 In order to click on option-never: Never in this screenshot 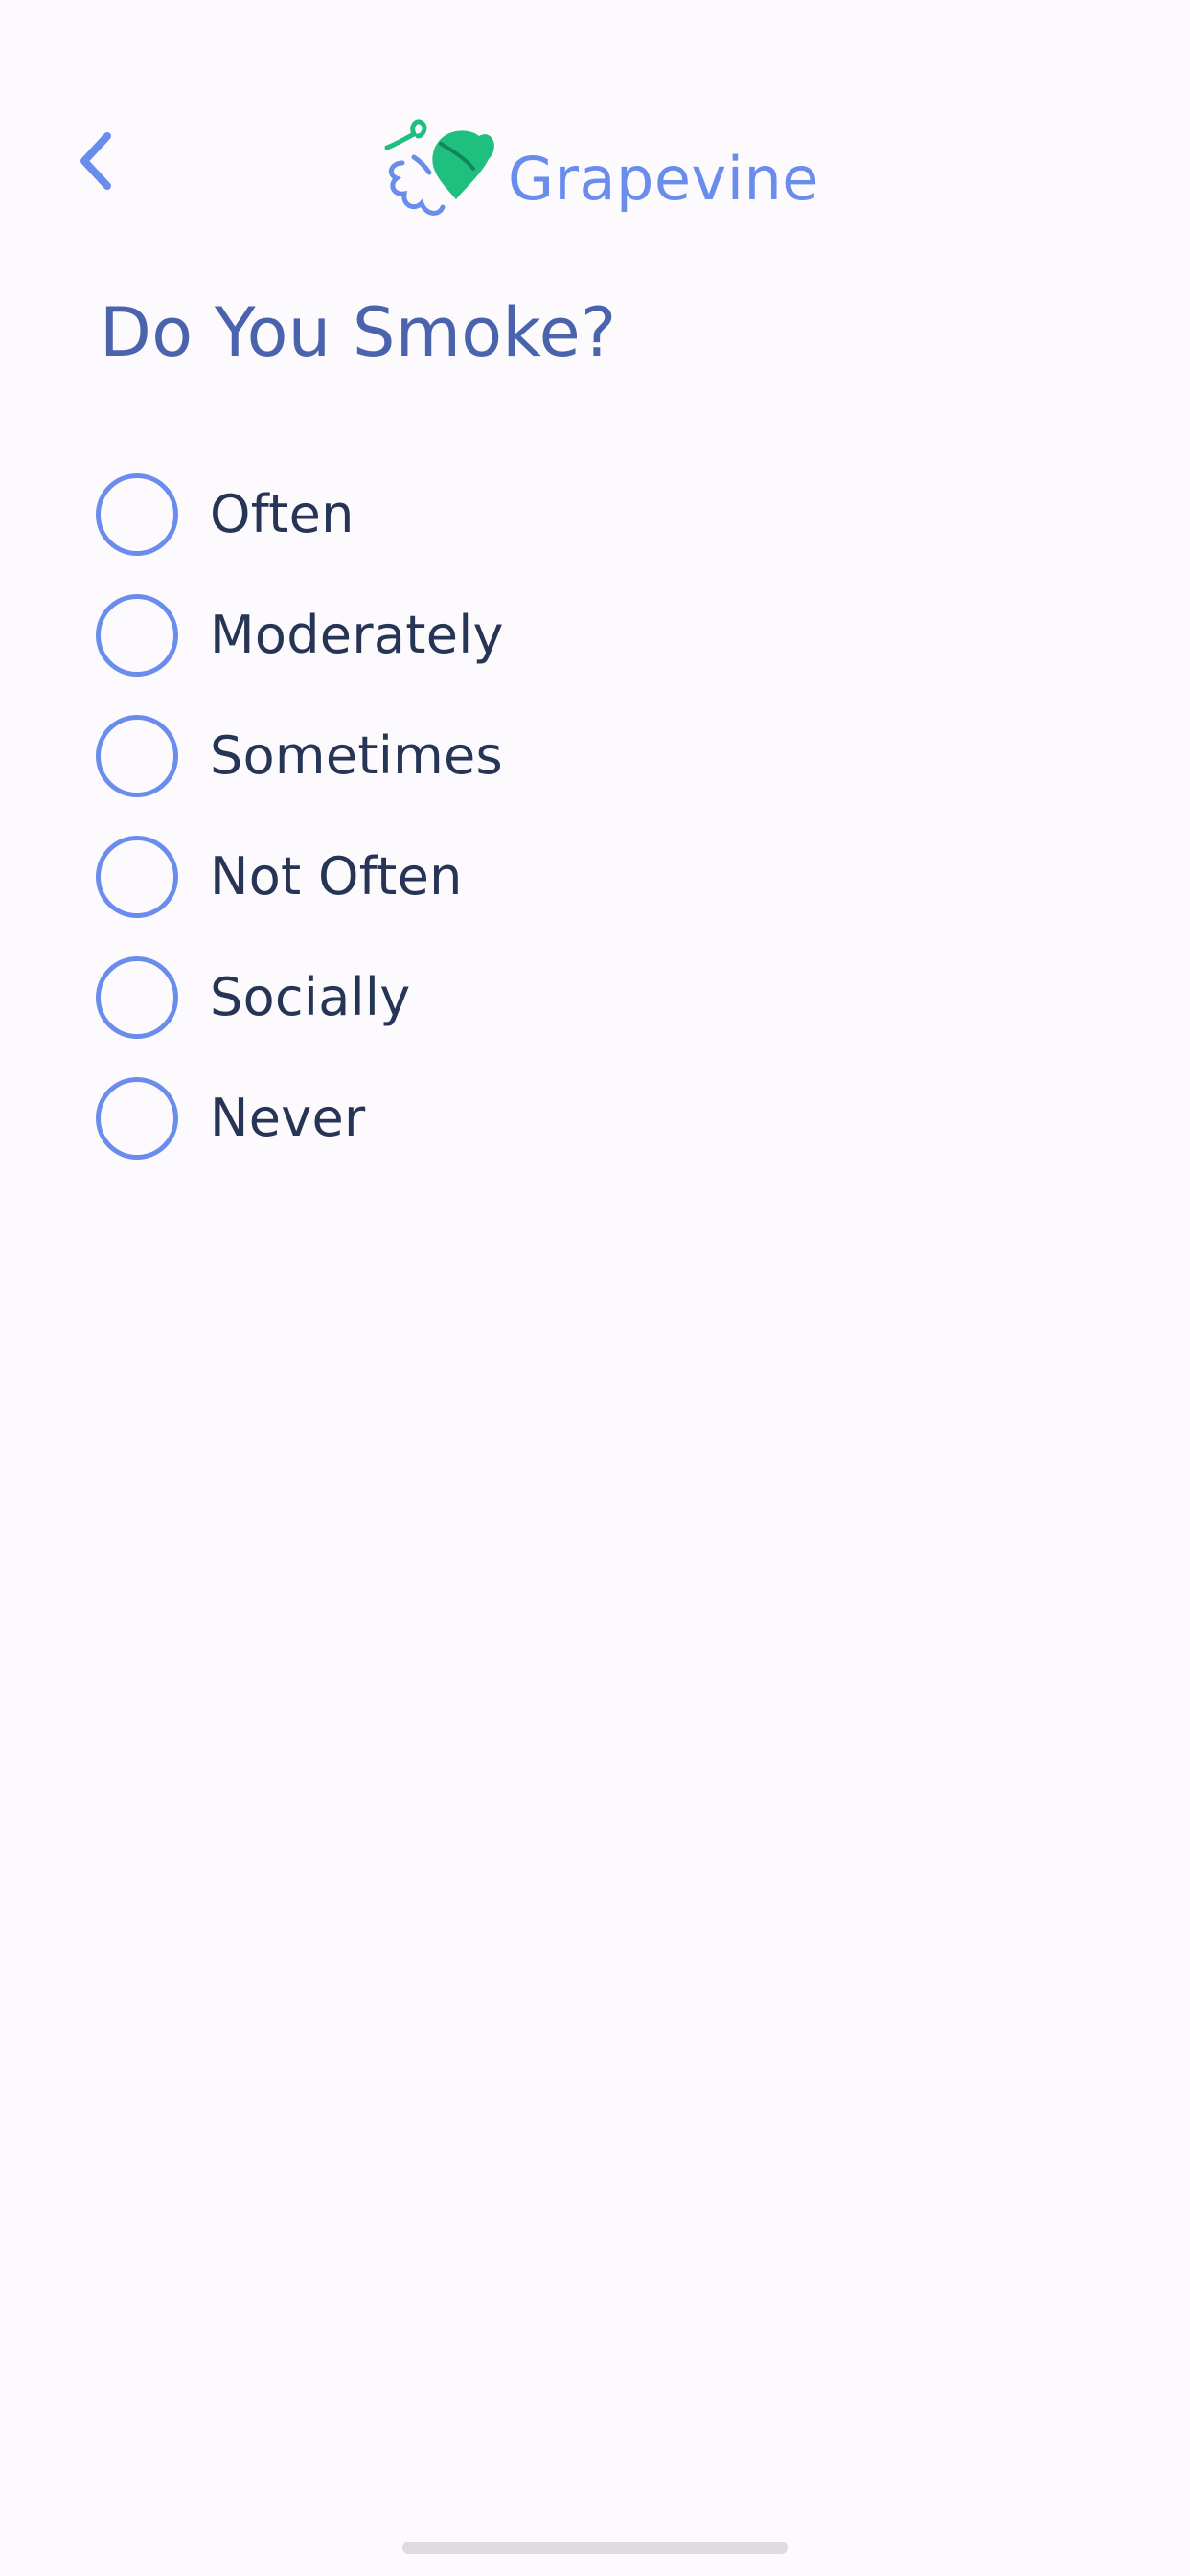, I will do `click(575, 1118)`.